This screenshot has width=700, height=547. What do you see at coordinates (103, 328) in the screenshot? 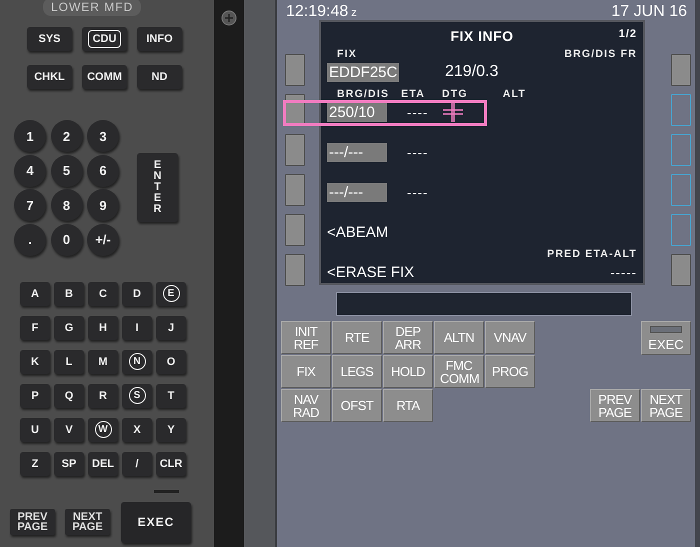
I see `letter-key: H` at bounding box center [103, 328].